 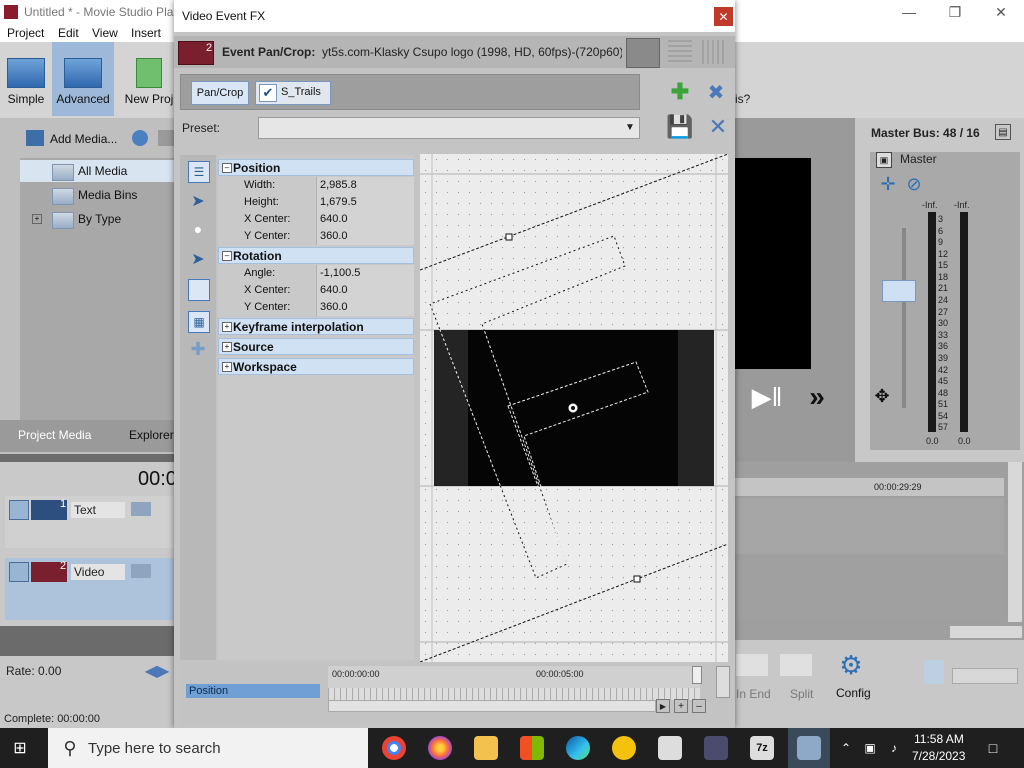 What do you see at coordinates (914, 184) in the screenshot?
I see `mute-icon: ⊘` at bounding box center [914, 184].